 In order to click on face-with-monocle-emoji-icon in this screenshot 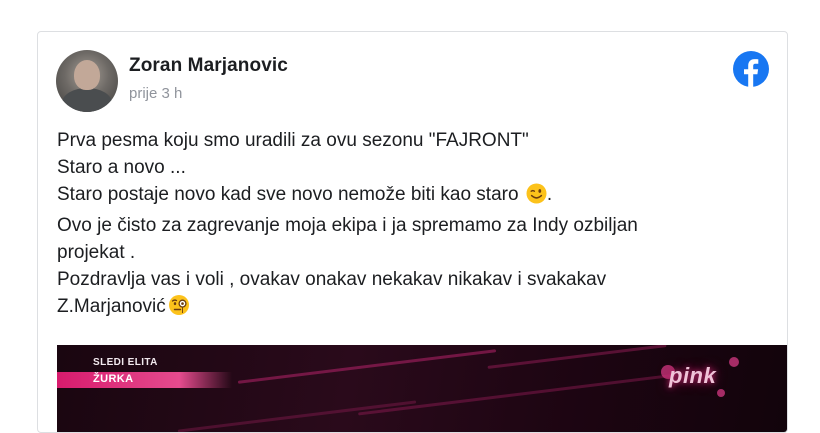, I will do `click(179, 309)`.